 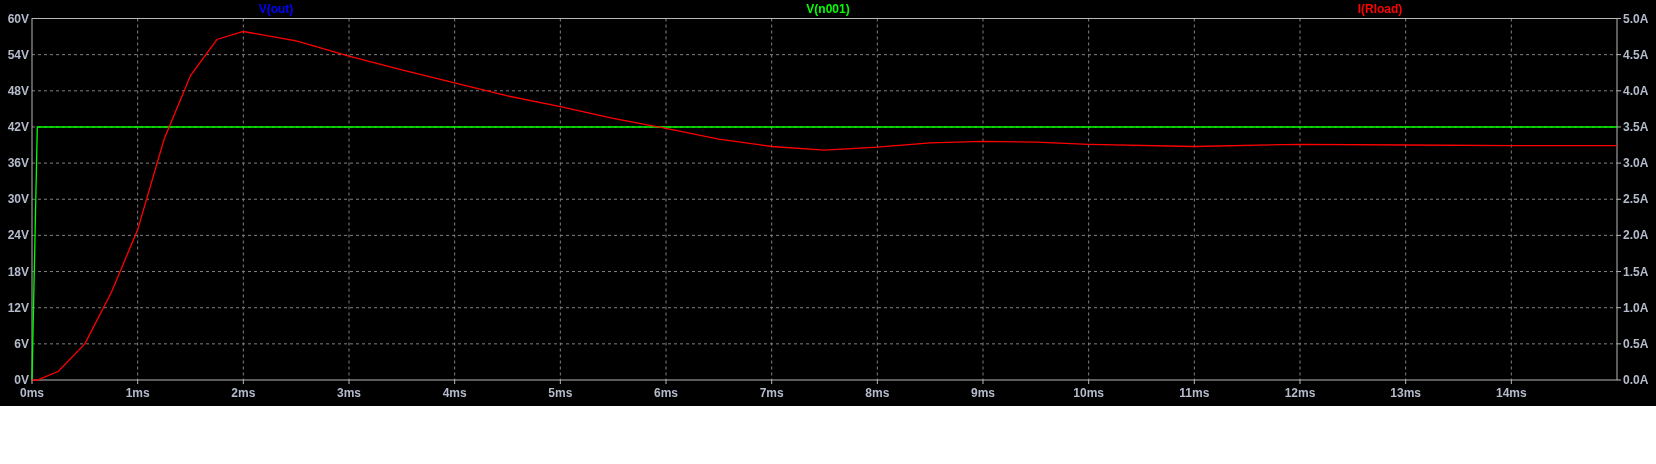 What do you see at coordinates (18, 199) in the screenshot?
I see `axis-tick-label: 30V` at bounding box center [18, 199].